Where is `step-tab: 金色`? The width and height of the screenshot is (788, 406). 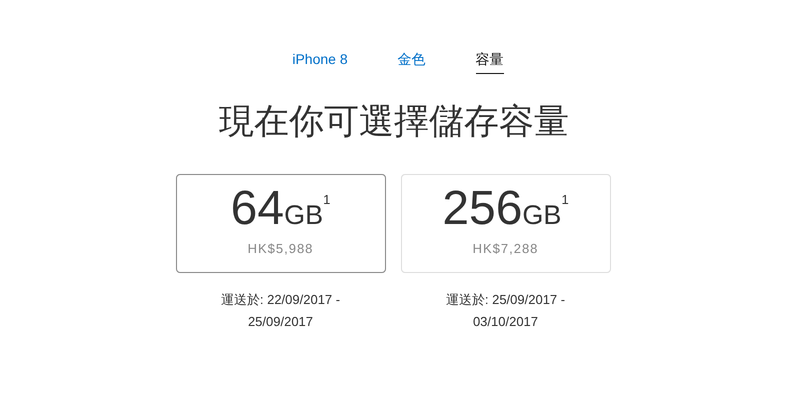
step-tab: 金色 is located at coordinates (412, 62).